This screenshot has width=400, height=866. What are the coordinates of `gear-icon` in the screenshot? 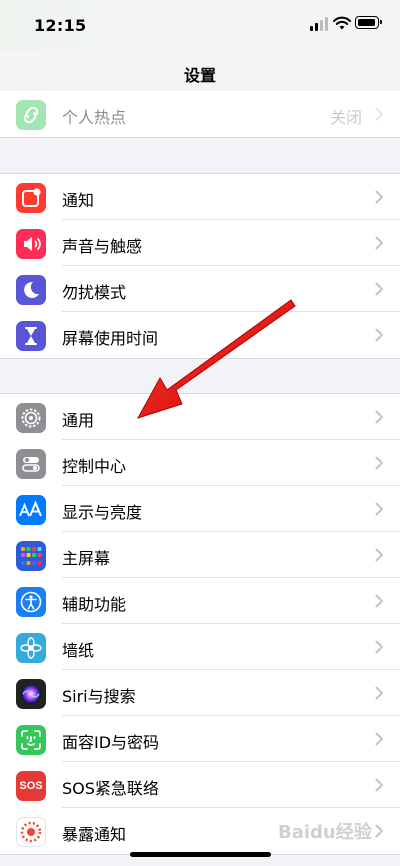 It's located at (31, 418).